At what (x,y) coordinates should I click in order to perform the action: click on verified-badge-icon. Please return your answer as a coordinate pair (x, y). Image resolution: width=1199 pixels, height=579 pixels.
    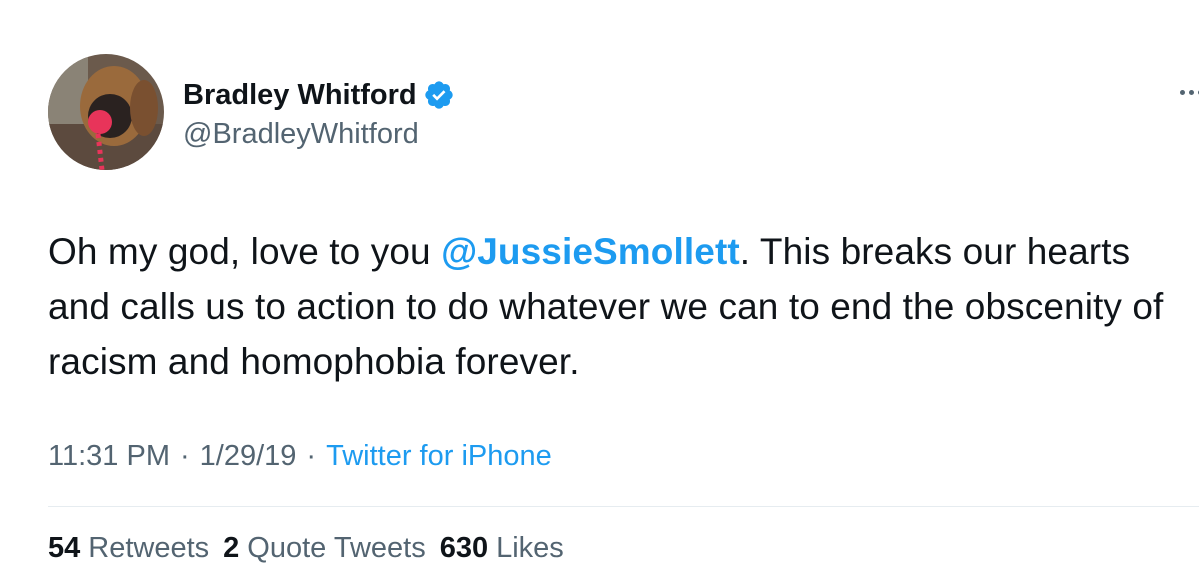
    Looking at the image, I should click on (439, 95).